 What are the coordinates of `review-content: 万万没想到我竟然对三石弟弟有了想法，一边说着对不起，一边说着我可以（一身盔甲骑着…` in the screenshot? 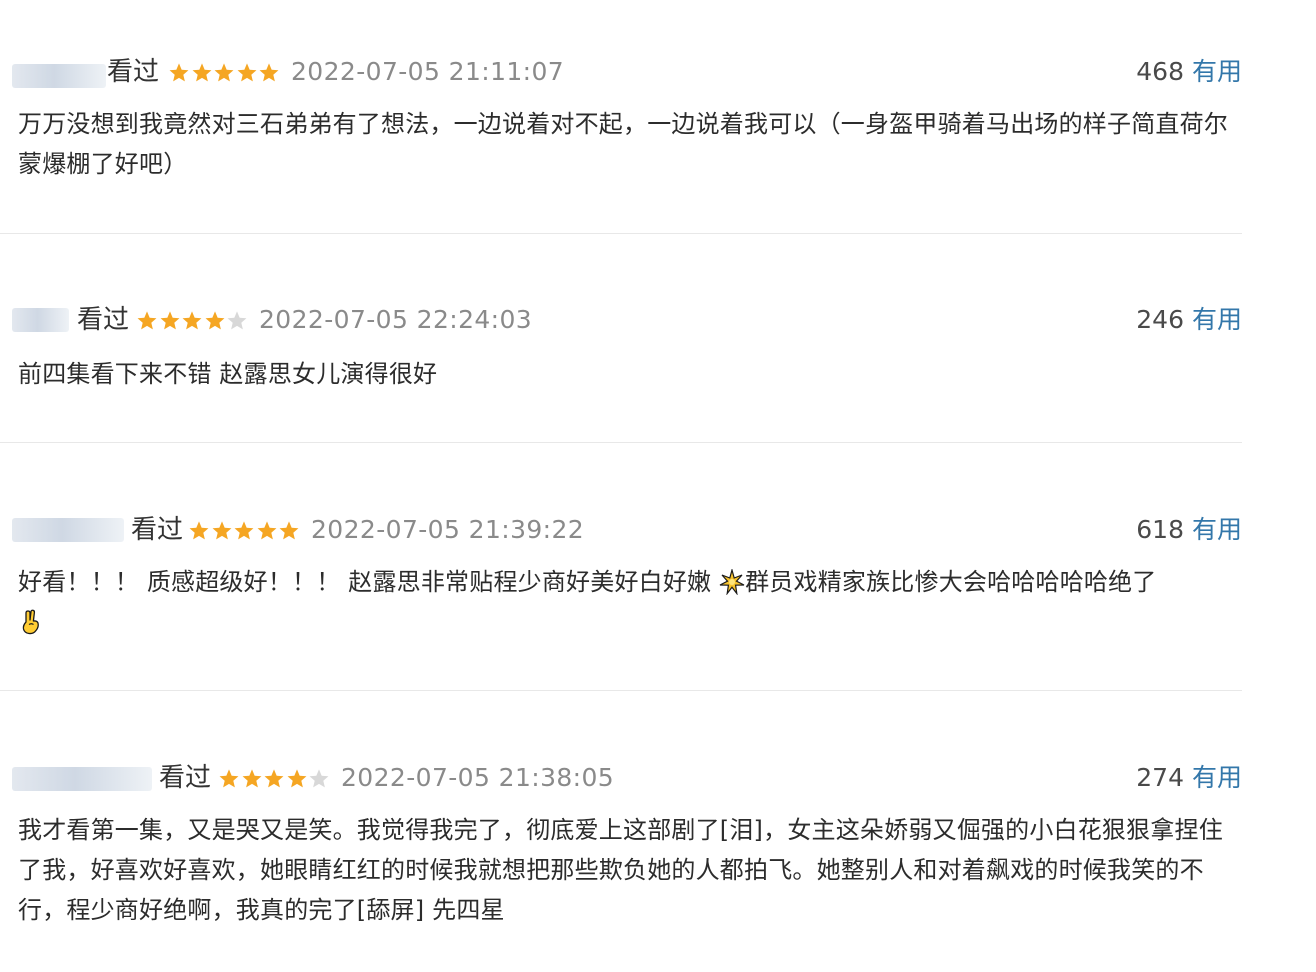 It's located at (623, 144).